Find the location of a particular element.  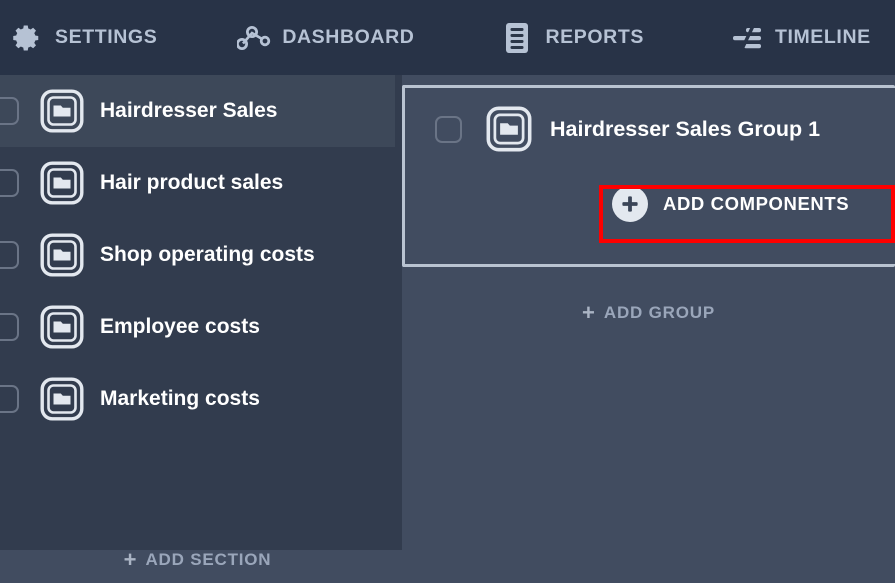

add-group-label: ADD GROUP is located at coordinates (659, 312).